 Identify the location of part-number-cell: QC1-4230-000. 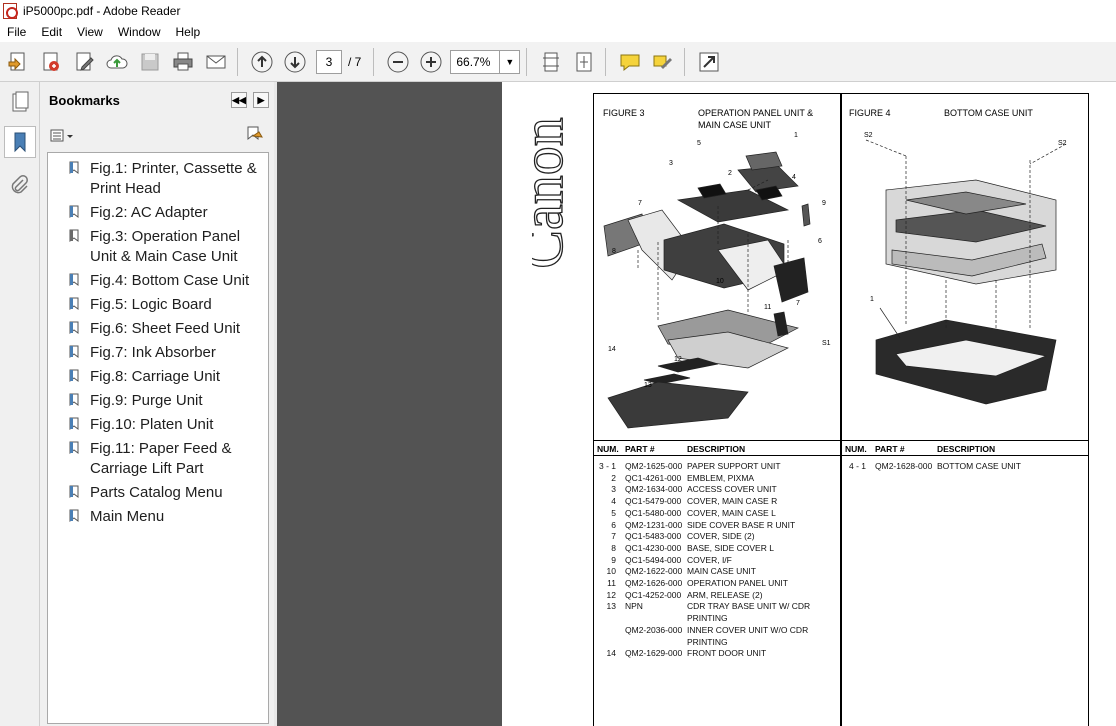
(653, 547).